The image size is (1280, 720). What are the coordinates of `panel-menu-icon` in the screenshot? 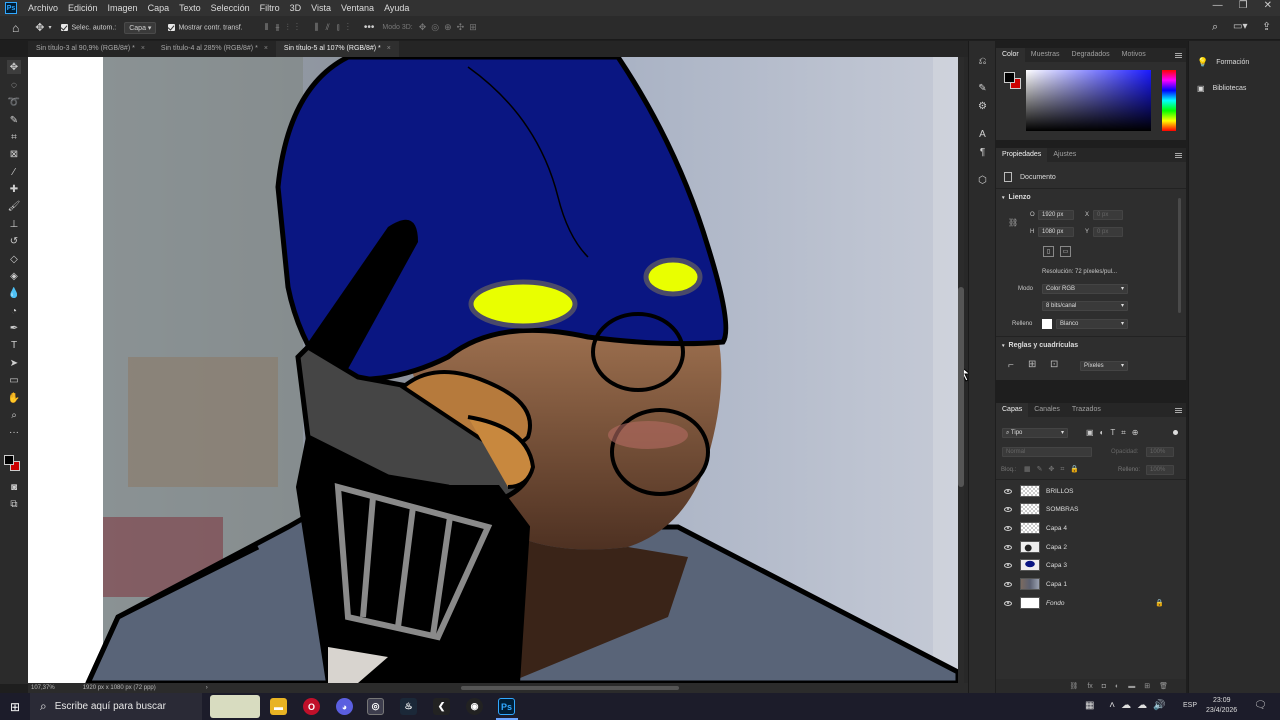 It's located at (1178, 55).